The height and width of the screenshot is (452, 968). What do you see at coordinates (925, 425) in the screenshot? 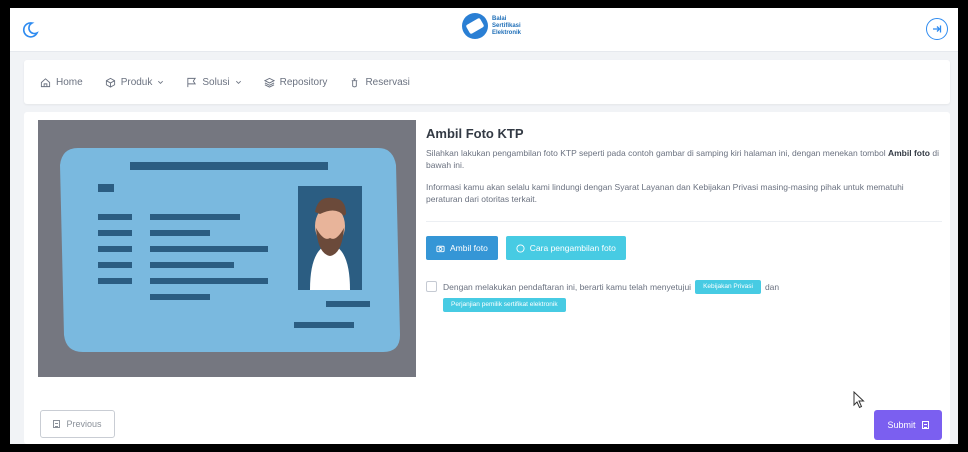
I see `submit-icon` at bounding box center [925, 425].